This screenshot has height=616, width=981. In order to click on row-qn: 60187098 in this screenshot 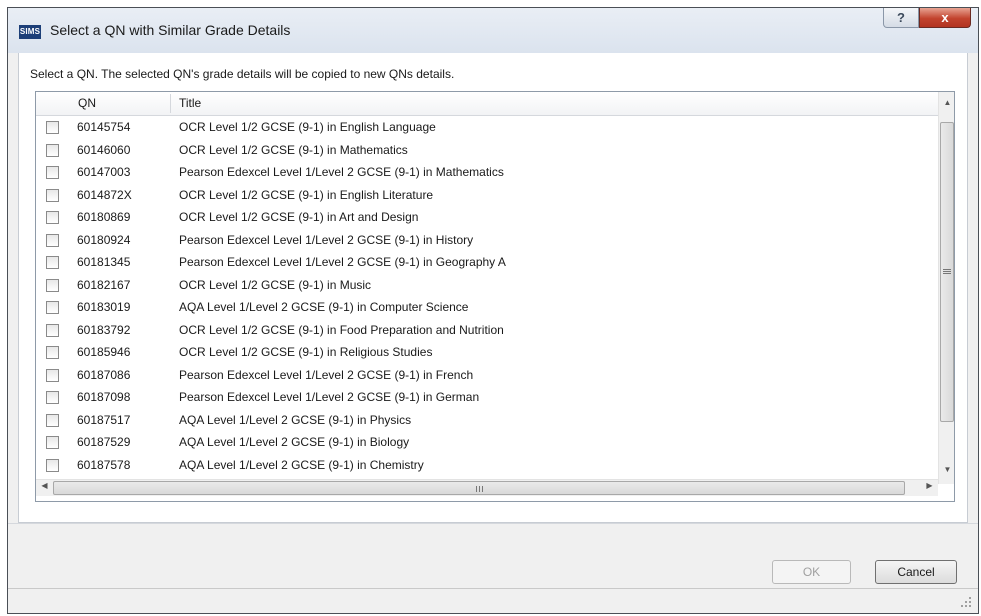, I will do `click(104, 397)`.